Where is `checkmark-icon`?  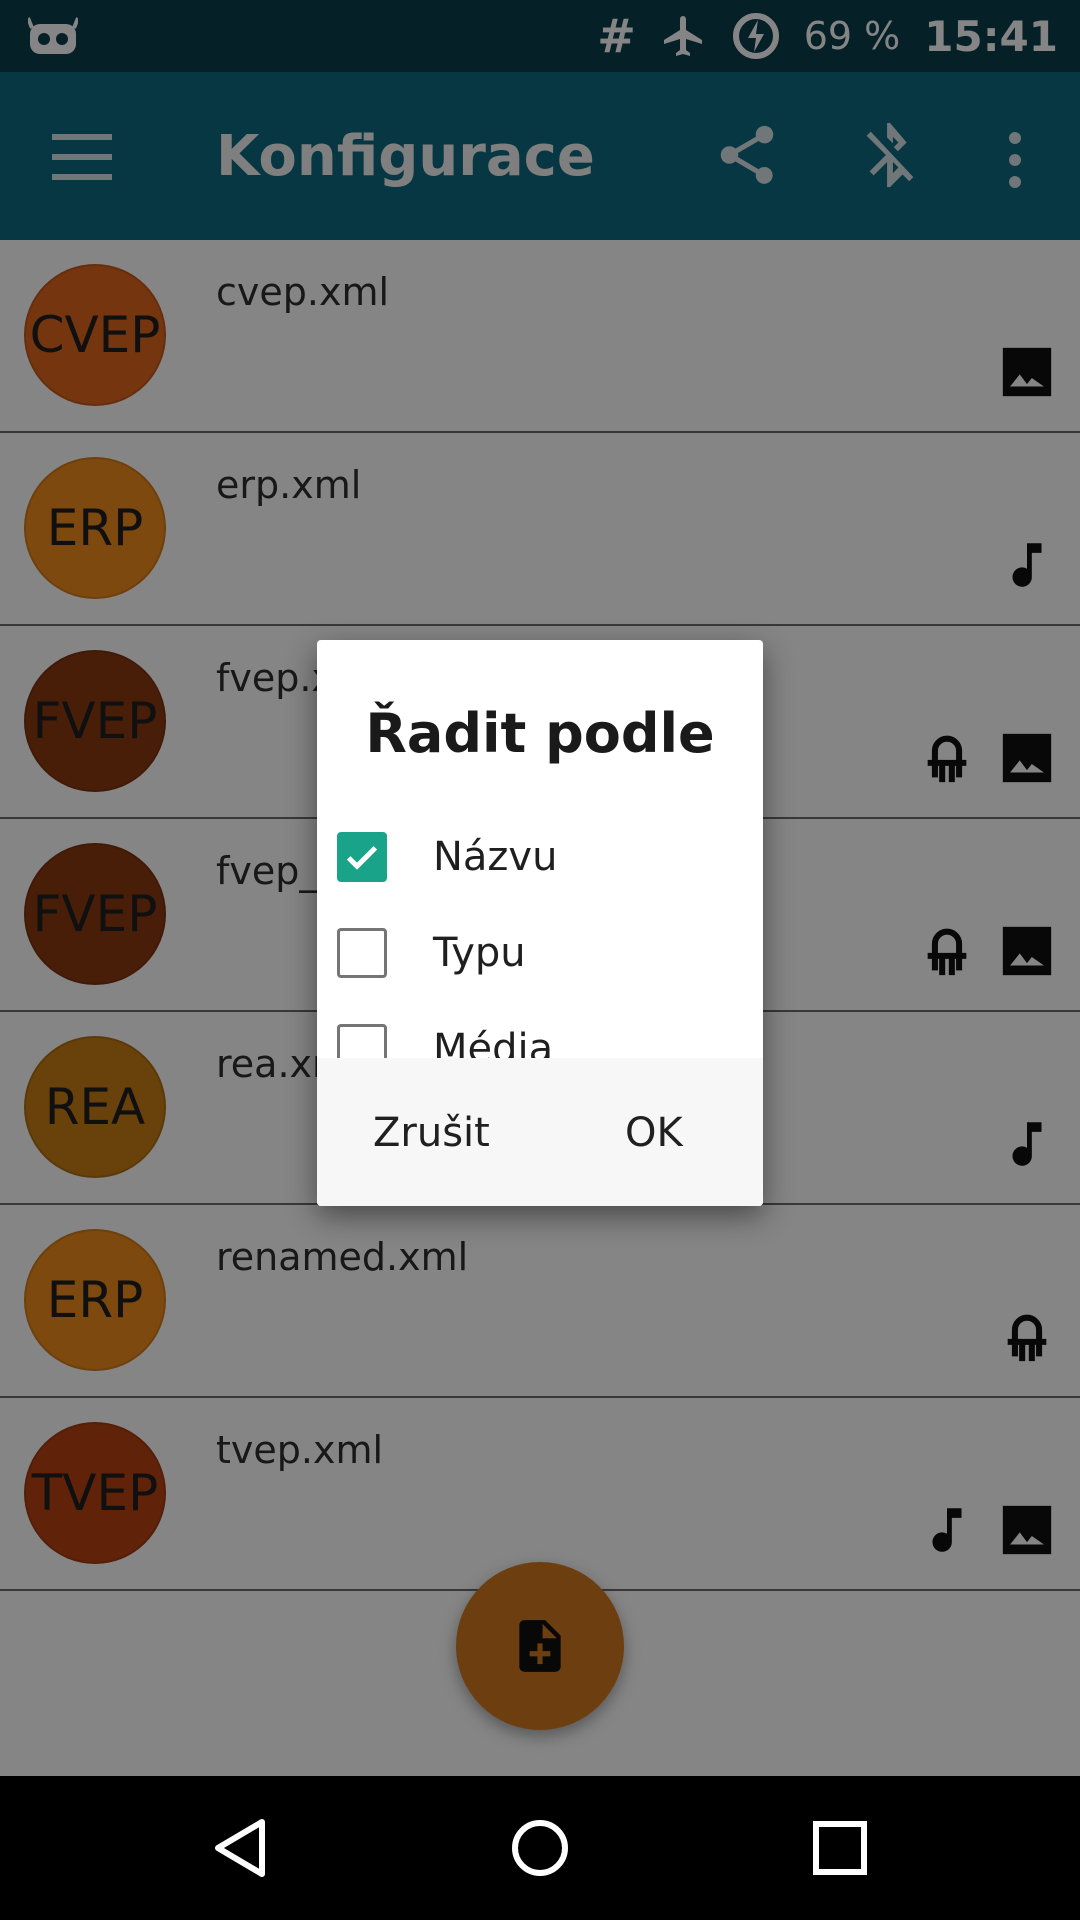
checkmark-icon is located at coordinates (362, 858).